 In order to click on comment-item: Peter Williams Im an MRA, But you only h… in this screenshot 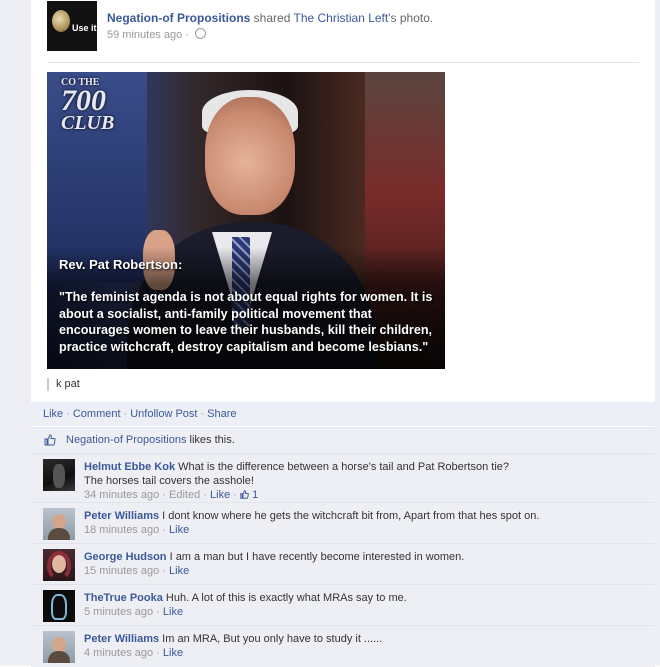, I will do `click(343, 646)`.